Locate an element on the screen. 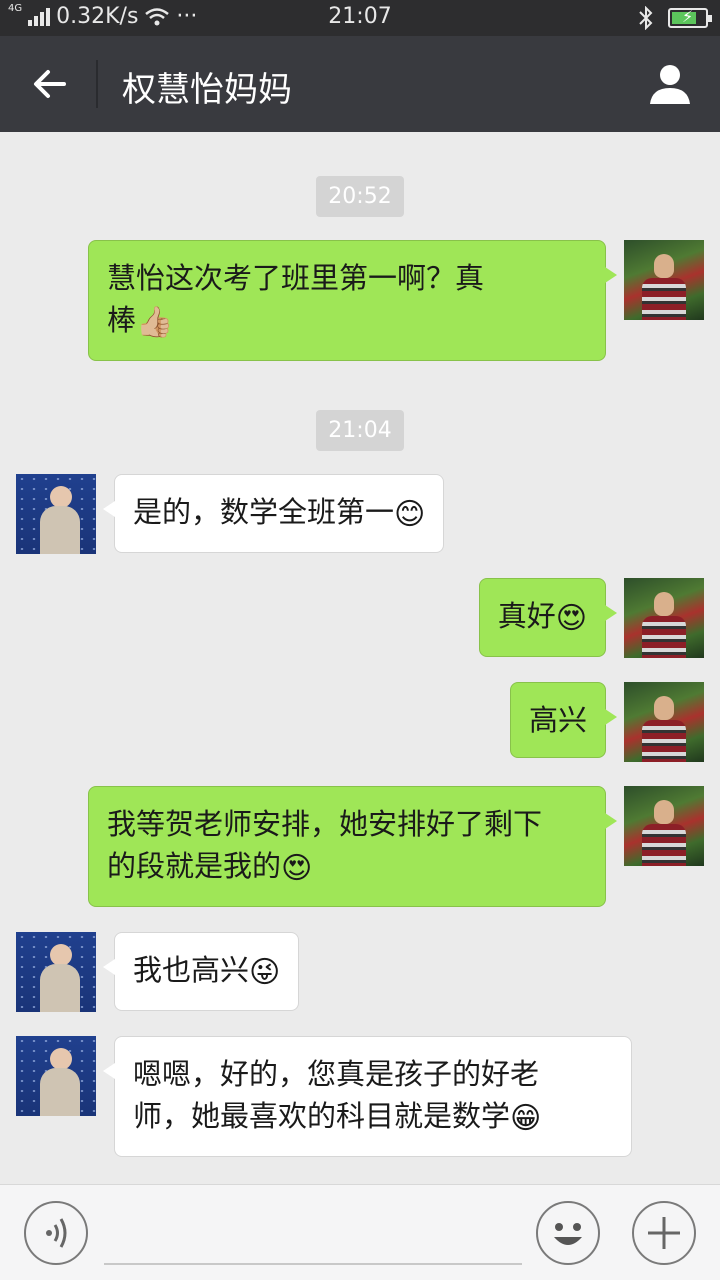  clock: 21:07 is located at coordinates (360, 16).